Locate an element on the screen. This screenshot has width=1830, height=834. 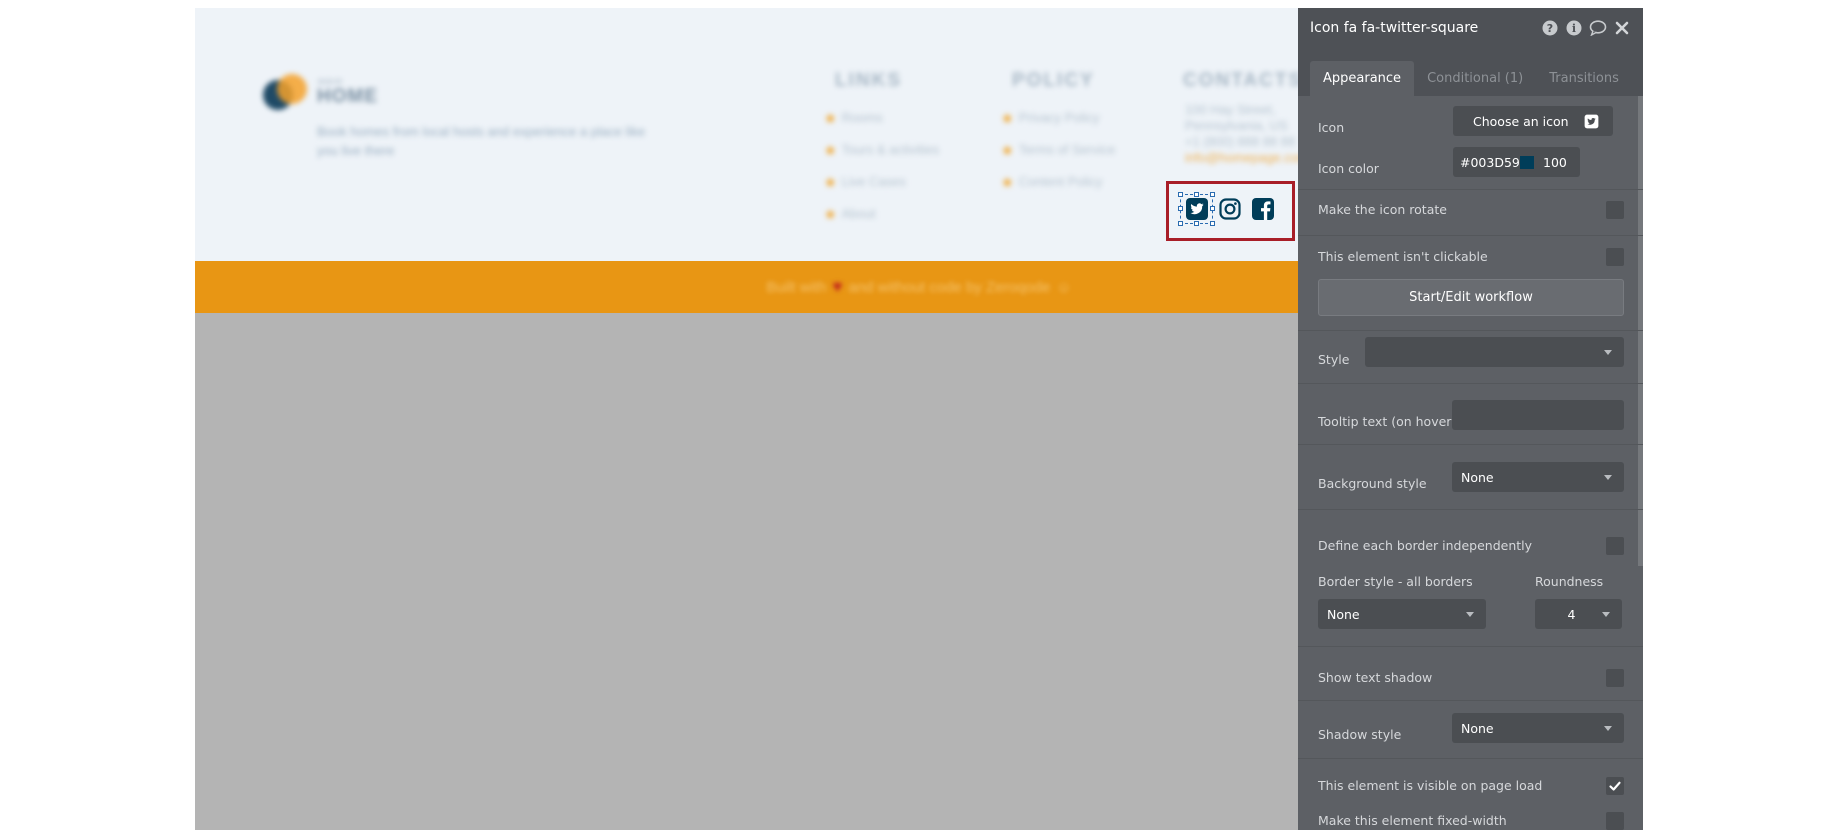
choose-icon-button: Choose an icon is located at coordinates (1533, 121).